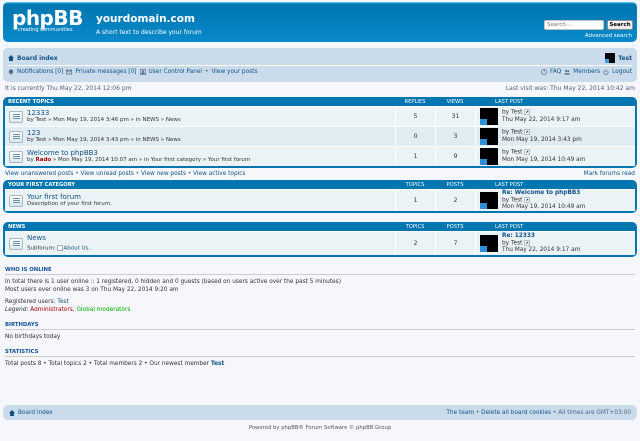 This screenshot has width=640, height=441. I want to click on logout-link: Logout, so click(622, 72).